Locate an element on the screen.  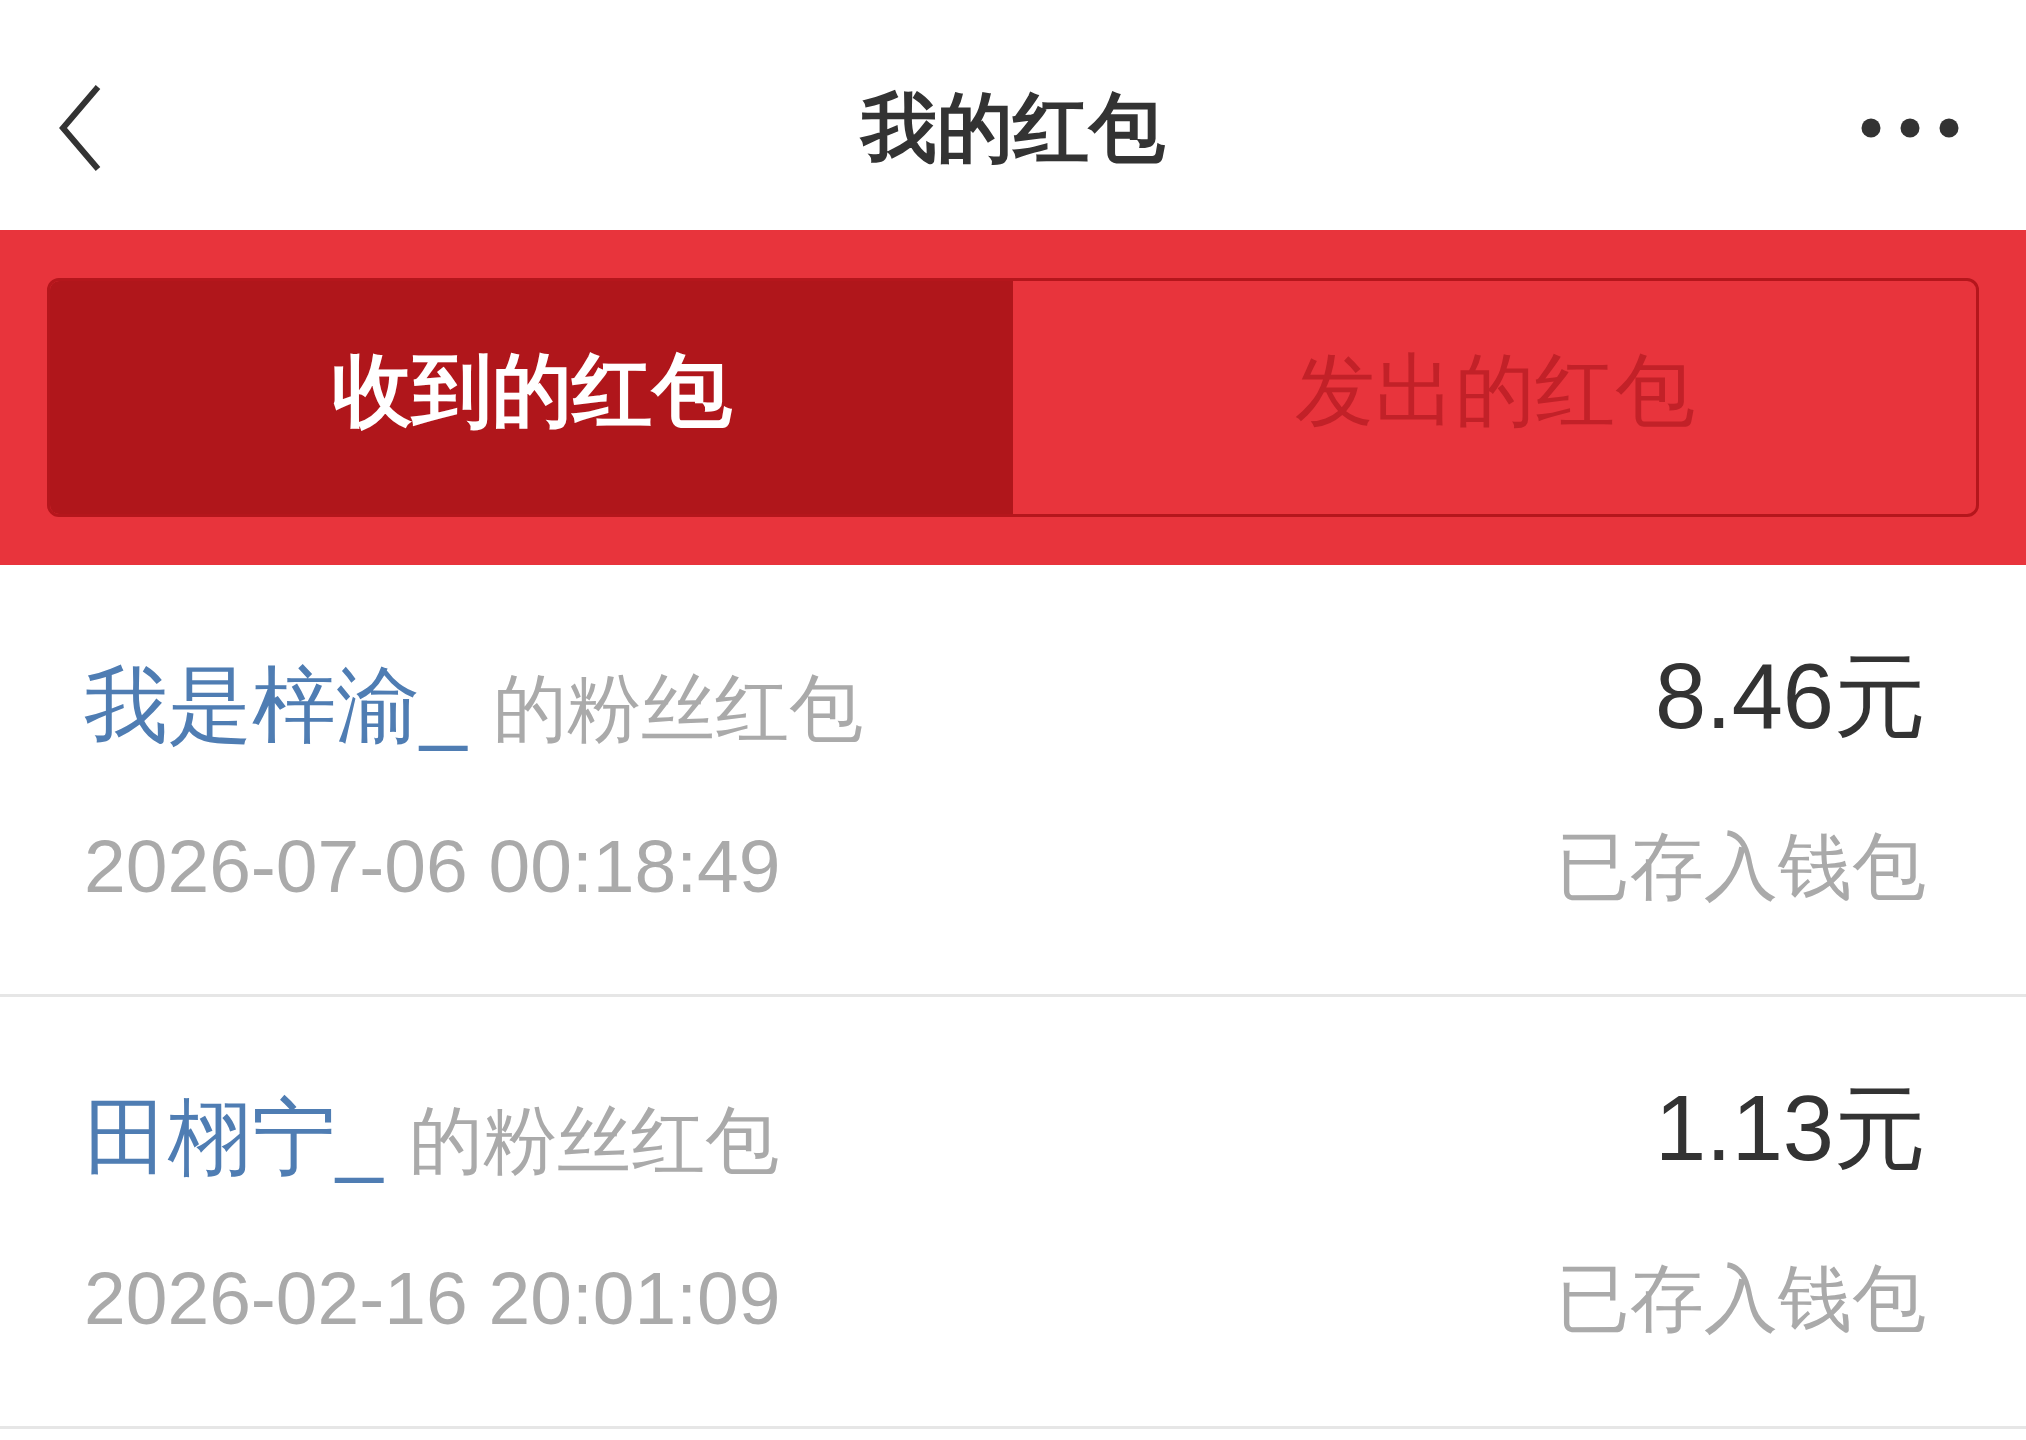
timestamp: 2026-02-16 20:01:09 is located at coordinates (432, 1298).